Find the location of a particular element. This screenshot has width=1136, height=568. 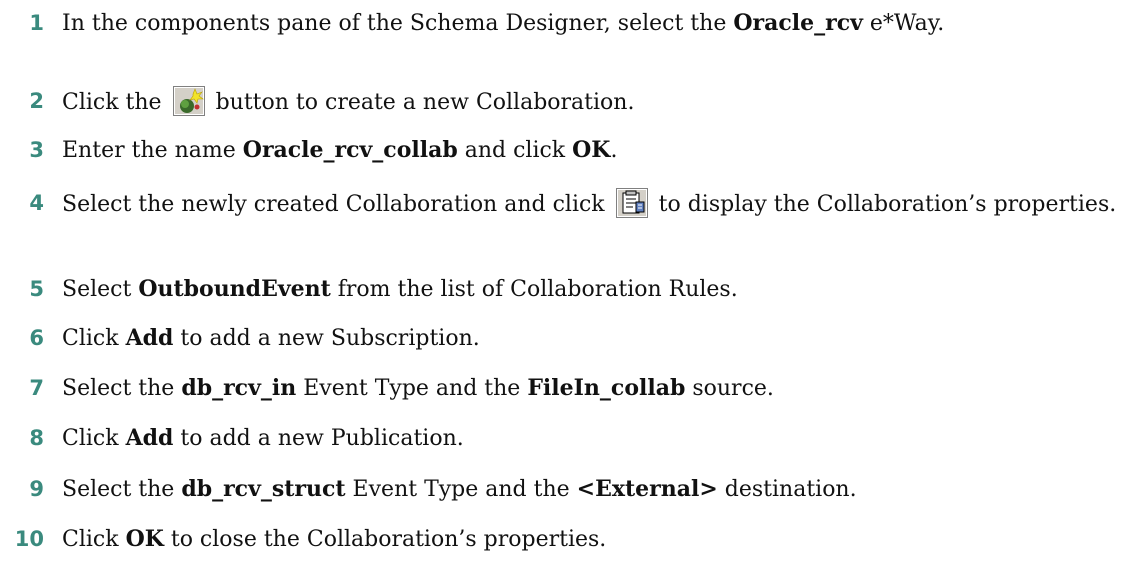

step-text-run: Enter the name is located at coordinates (152, 150).